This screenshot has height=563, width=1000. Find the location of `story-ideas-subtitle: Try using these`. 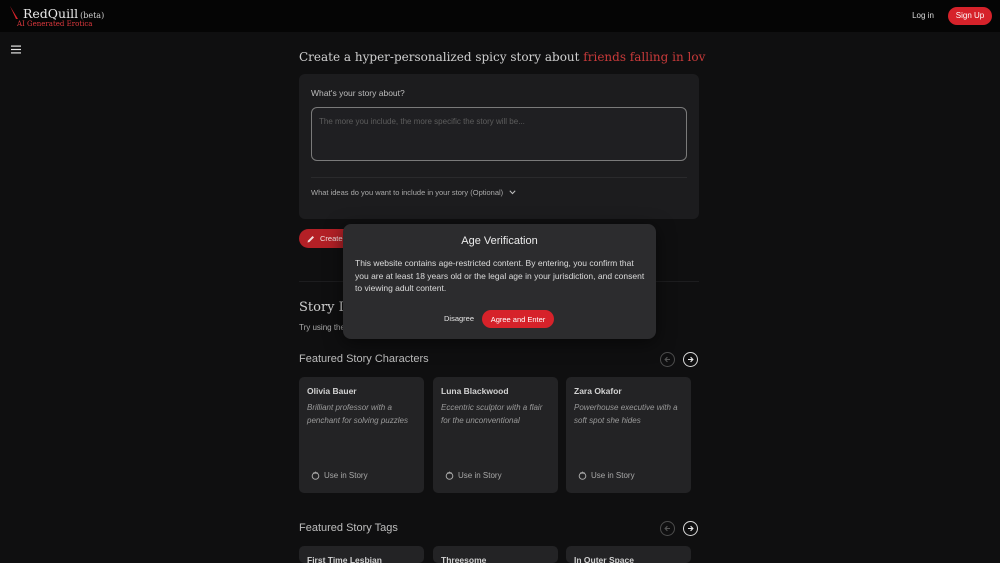

story-ideas-subtitle: Try using these is located at coordinates (322, 327).